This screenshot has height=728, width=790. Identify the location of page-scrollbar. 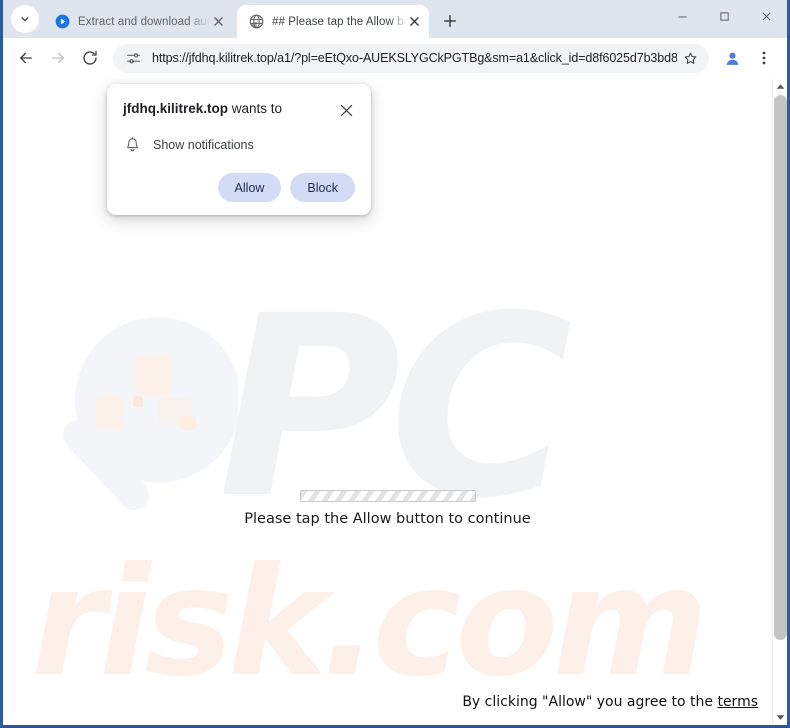
(779, 401).